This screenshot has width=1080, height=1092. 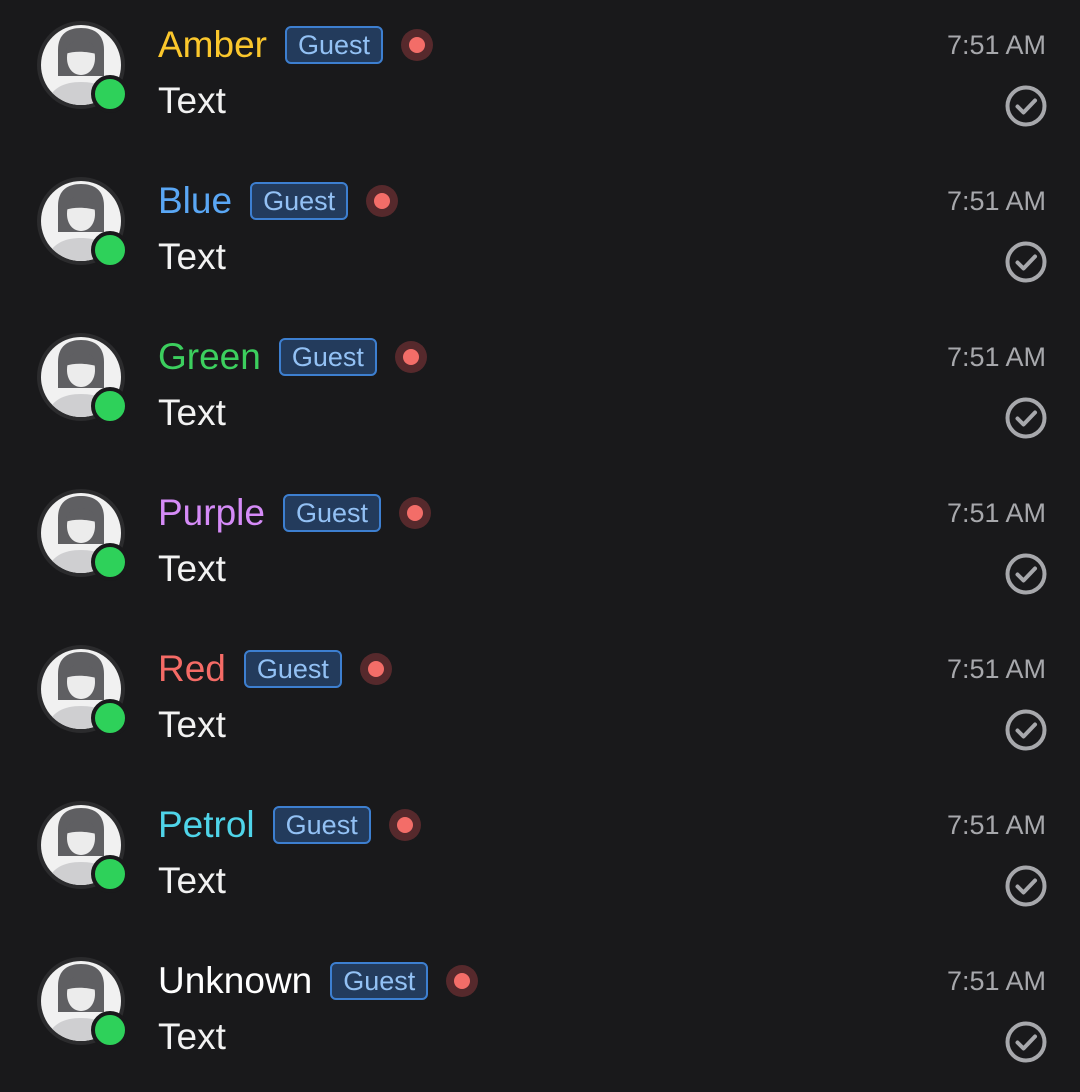 I want to click on message-header: Green Guest, so click(x=292, y=357).